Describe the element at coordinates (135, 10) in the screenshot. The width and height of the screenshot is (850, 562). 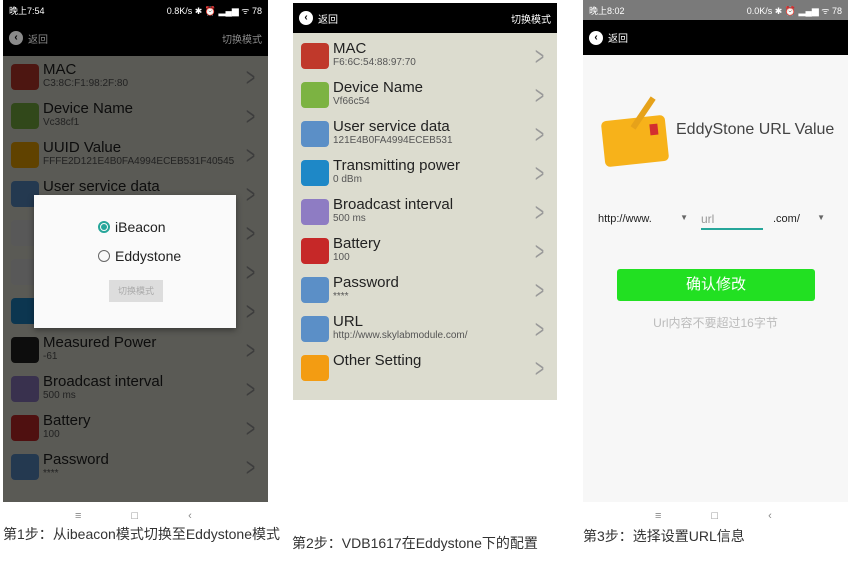
I see `status-bar: 晚上7:54 0.8K/s ✱ ⏰ ▂▄▆ ᯤ 78` at that location.